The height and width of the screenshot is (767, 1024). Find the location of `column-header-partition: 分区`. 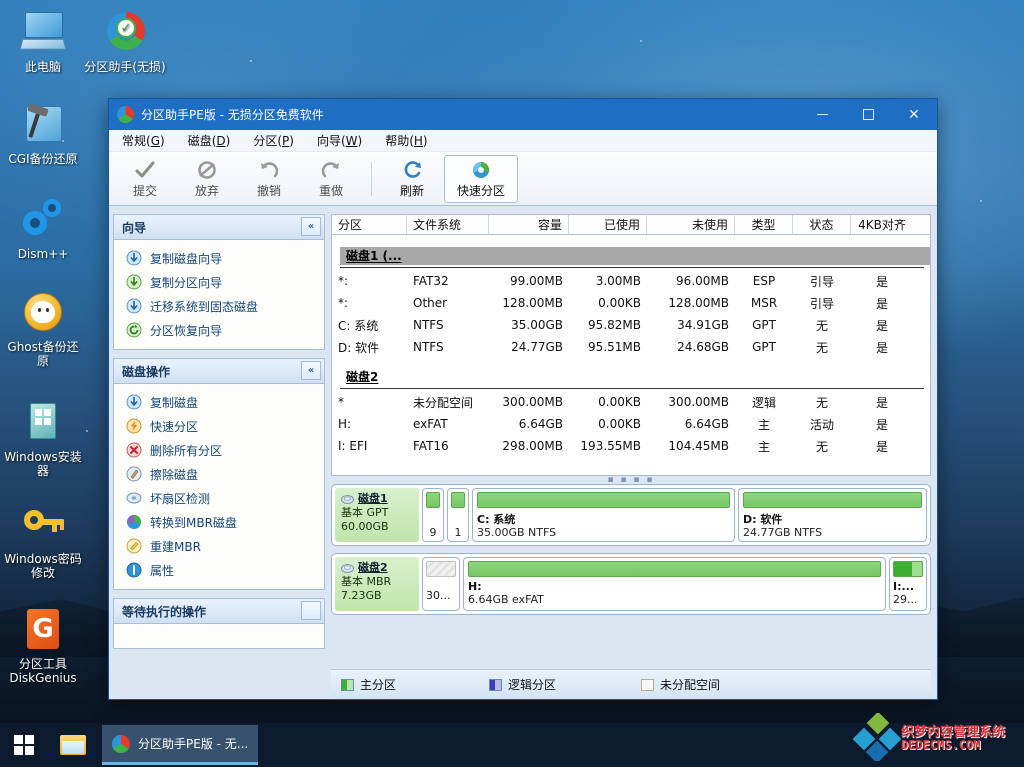

column-header-partition: 分区 is located at coordinates (369, 224).